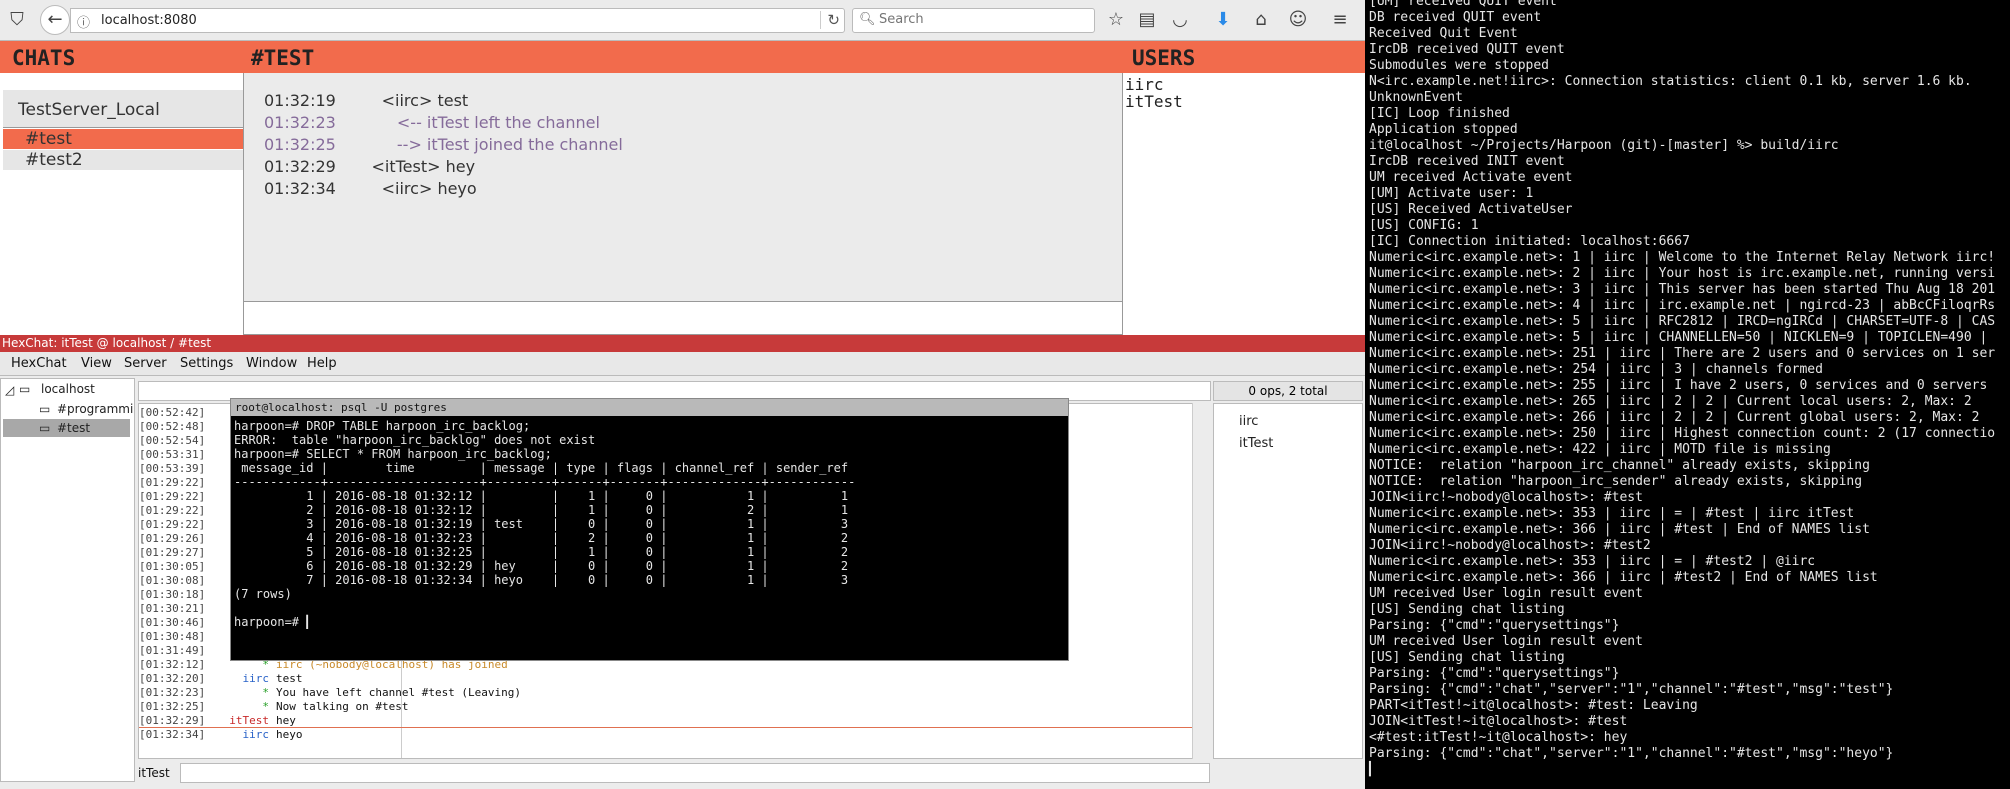 This screenshot has height=789, width=2010. Describe the element at coordinates (1116, 20) in the screenshot. I see `bookmark-star-icon: ☆` at that location.